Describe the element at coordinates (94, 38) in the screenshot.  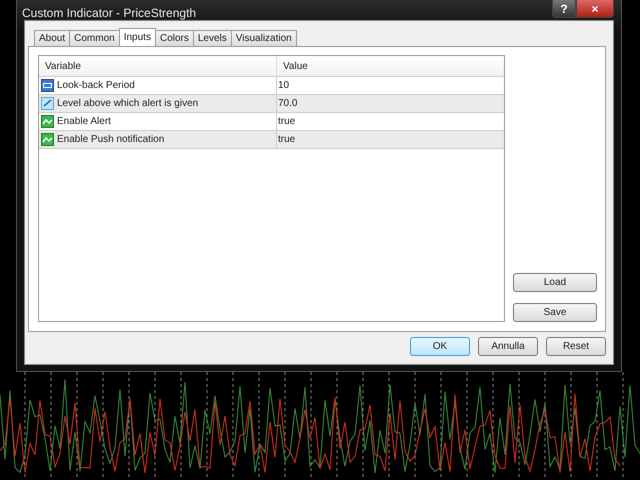
I see `tab: Common` at that location.